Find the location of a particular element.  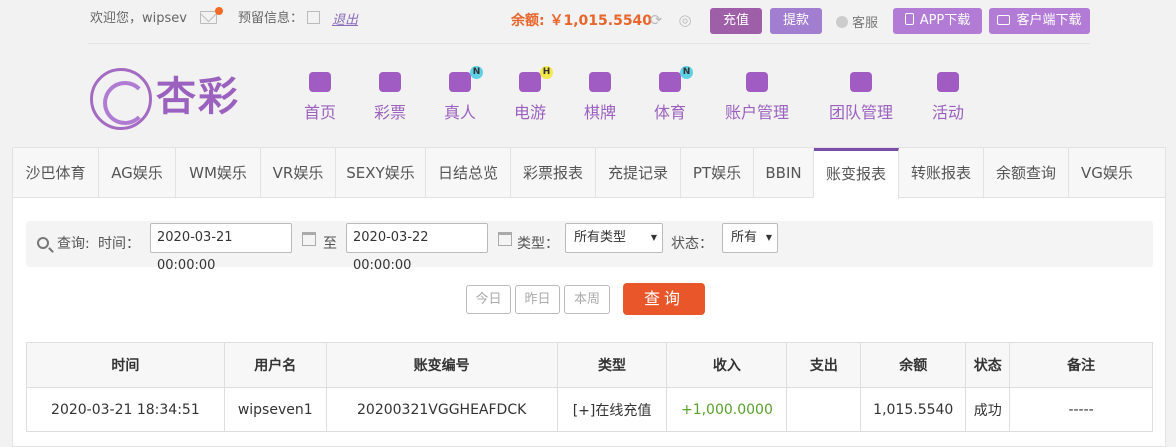

table-header-row: 时间 用户名 账变编号 类型 收入 支出 余额 状态 备注 is located at coordinates (589, 365).